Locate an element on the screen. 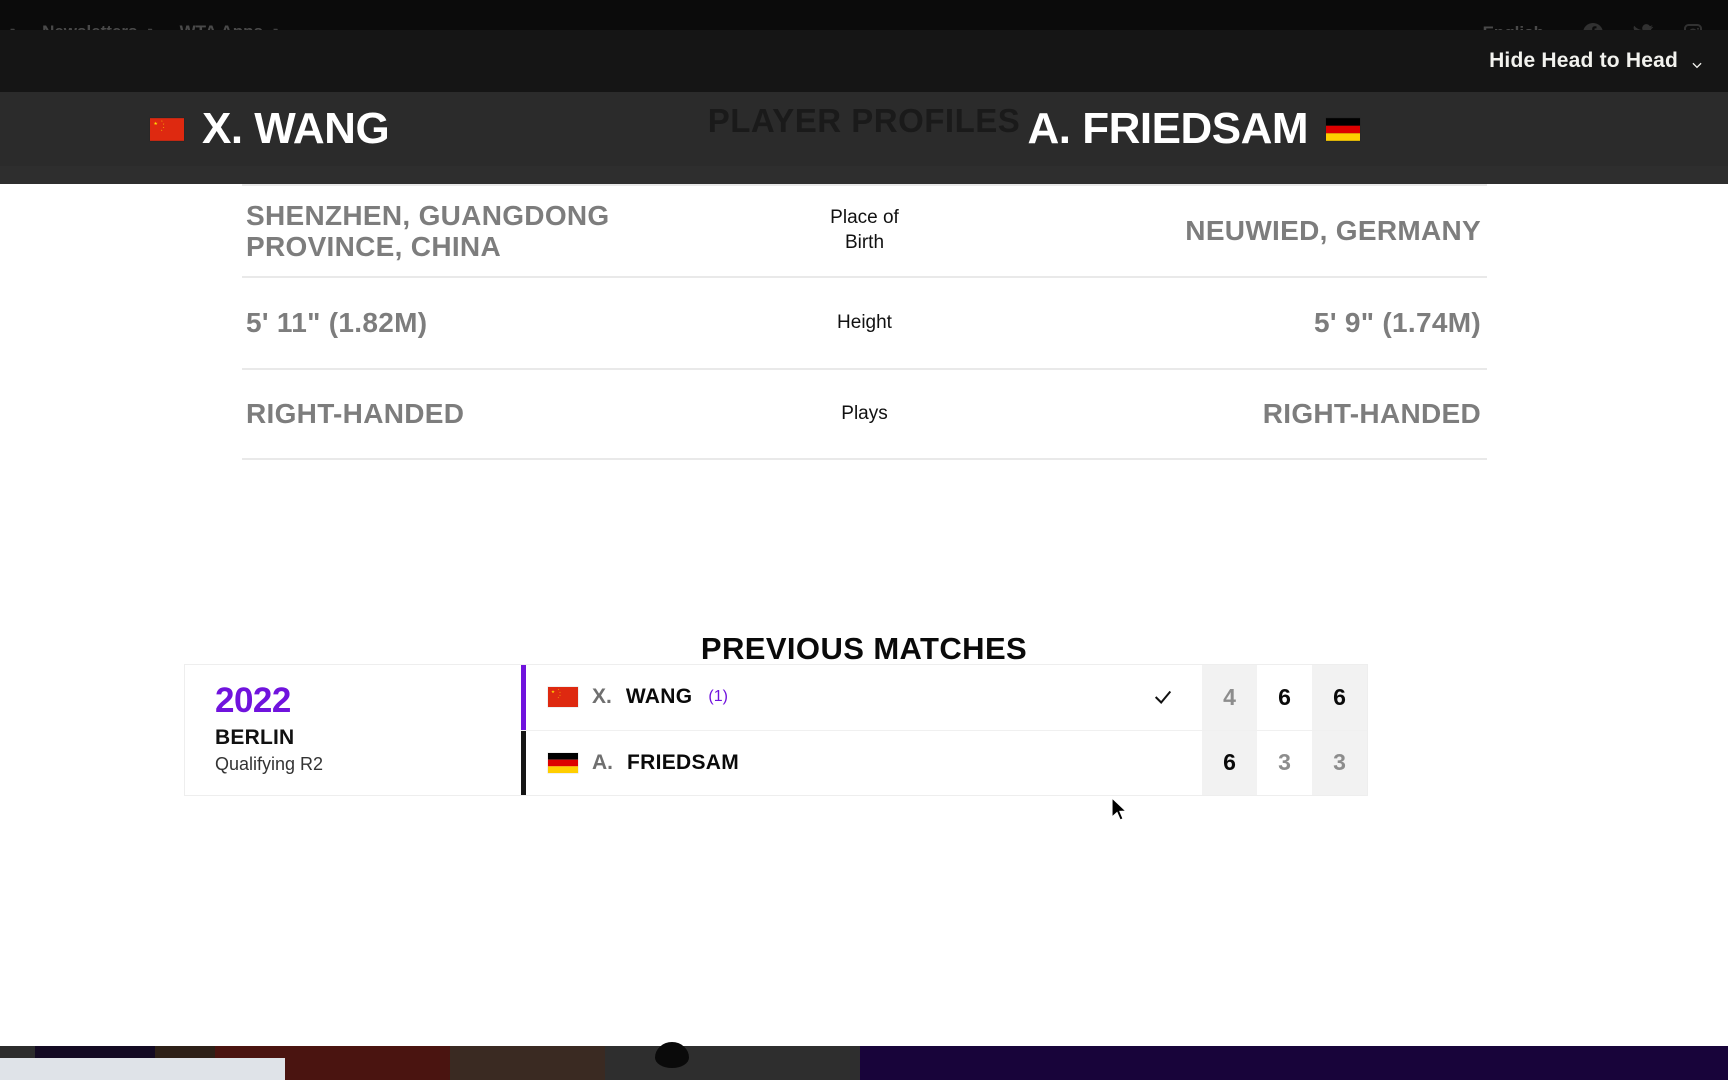 This screenshot has width=1728, height=1080. player-name-band: X. WANG PLAYER PROFILES A. FRIEDSAM is located at coordinates (864, 129).